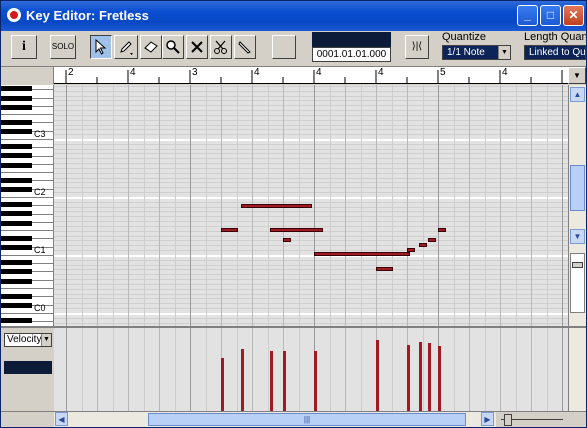  Describe the element at coordinates (173, 47) in the screenshot. I see `zoom-tool-button` at that location.